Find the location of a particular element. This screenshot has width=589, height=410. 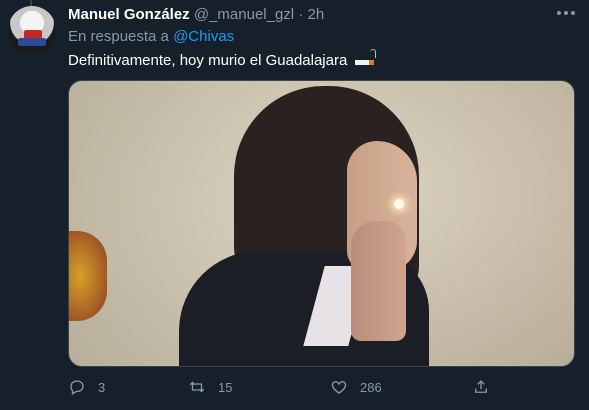

retweet-button: 15 is located at coordinates (210, 387).